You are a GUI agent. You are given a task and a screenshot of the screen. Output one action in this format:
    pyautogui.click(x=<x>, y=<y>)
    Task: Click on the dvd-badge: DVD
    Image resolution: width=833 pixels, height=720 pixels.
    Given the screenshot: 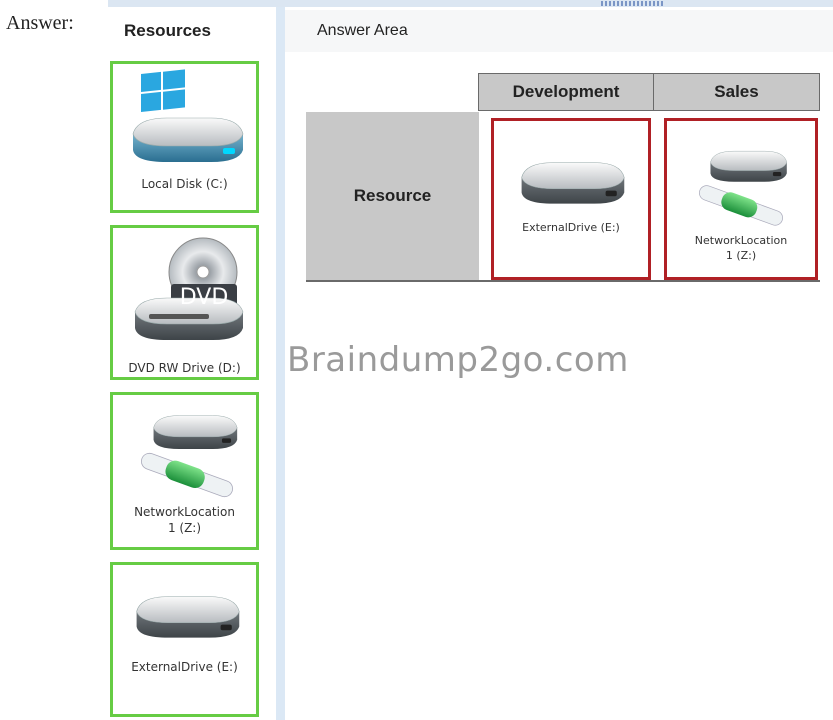 What is the action you would take?
    pyautogui.click(x=204, y=297)
    